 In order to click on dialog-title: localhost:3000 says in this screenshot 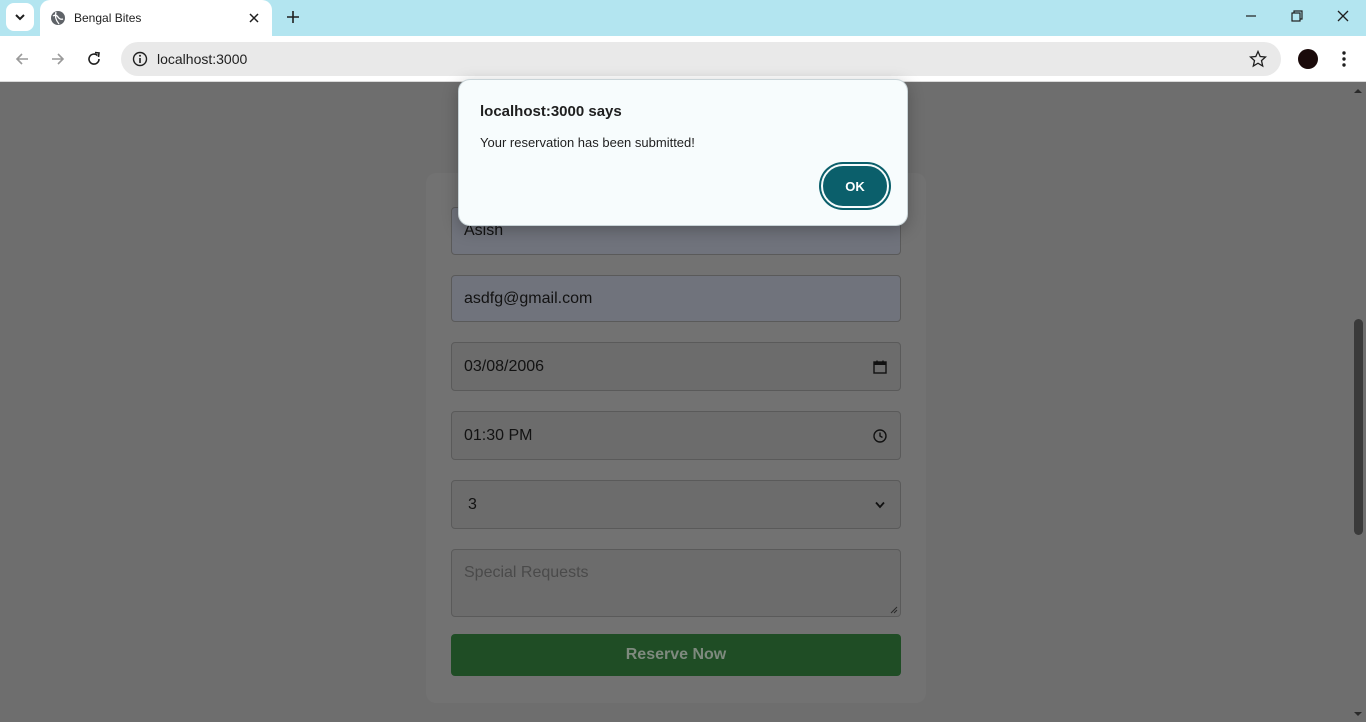, I will do `click(551, 111)`.